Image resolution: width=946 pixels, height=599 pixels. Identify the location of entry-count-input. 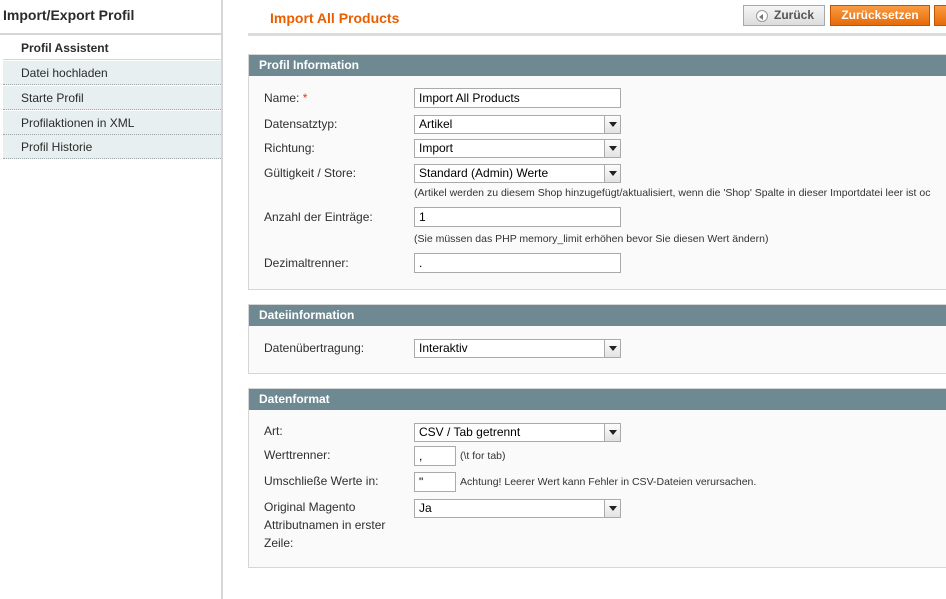
(517, 217).